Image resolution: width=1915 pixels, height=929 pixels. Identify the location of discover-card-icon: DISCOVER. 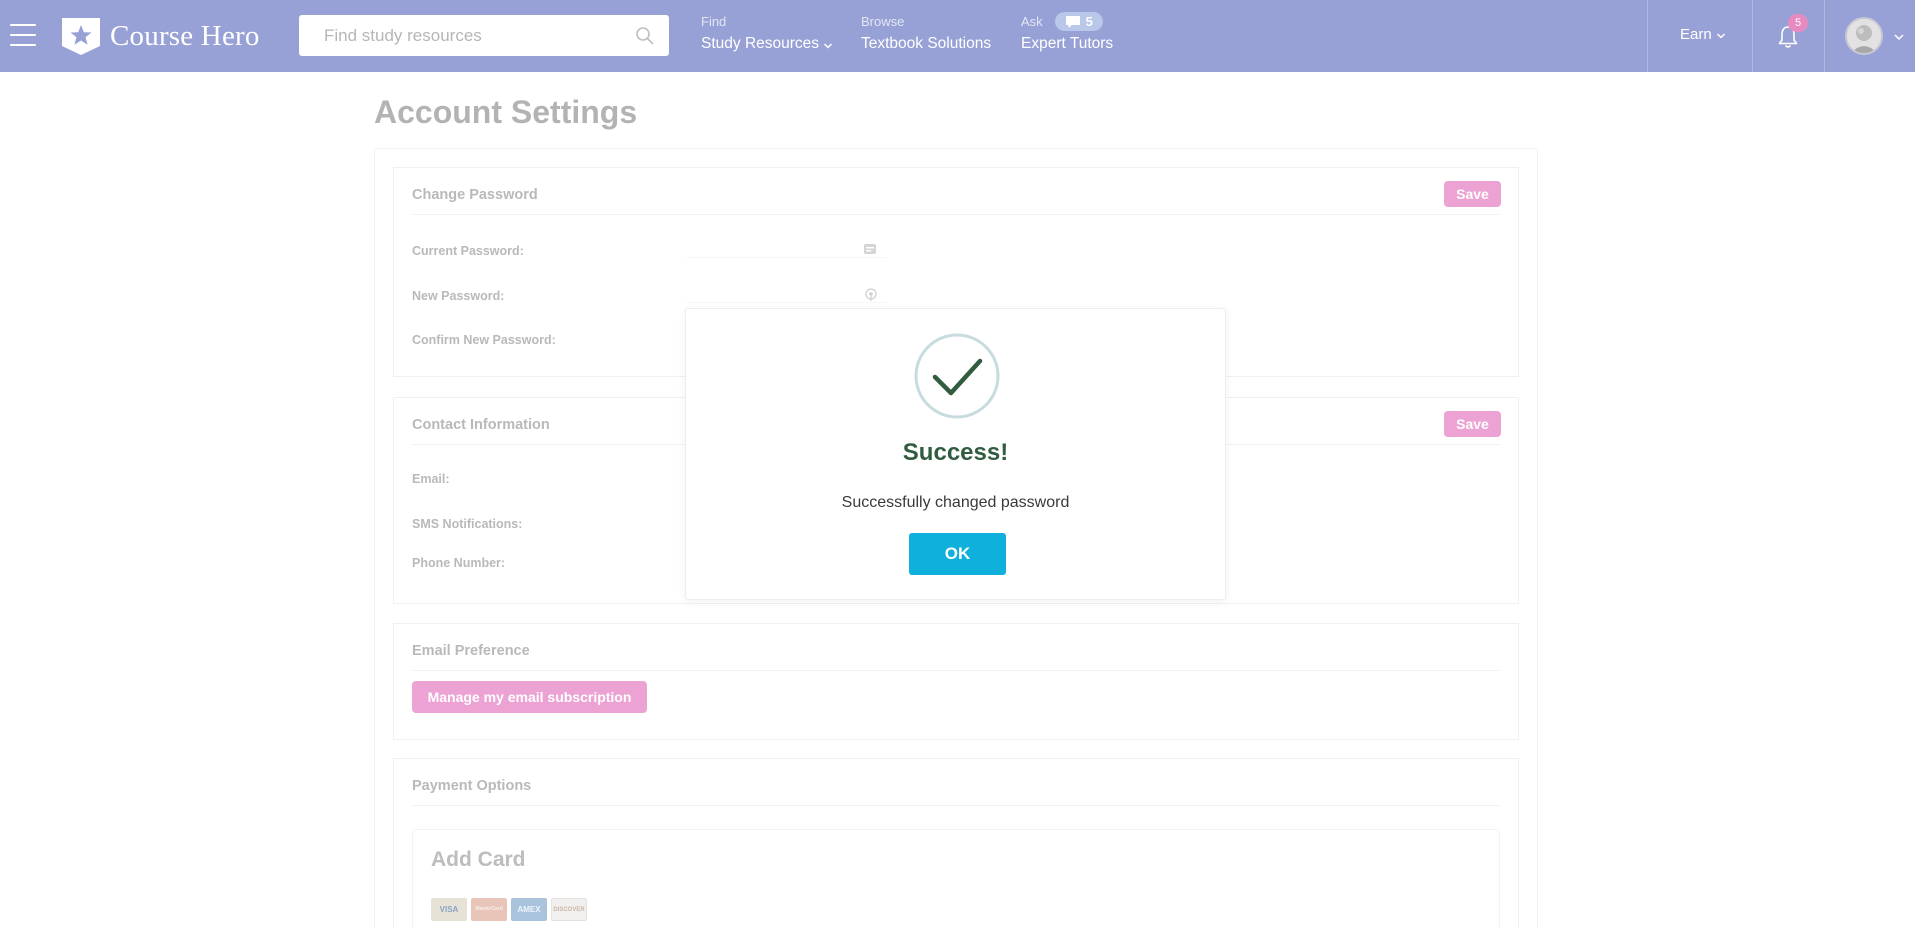
(569, 909).